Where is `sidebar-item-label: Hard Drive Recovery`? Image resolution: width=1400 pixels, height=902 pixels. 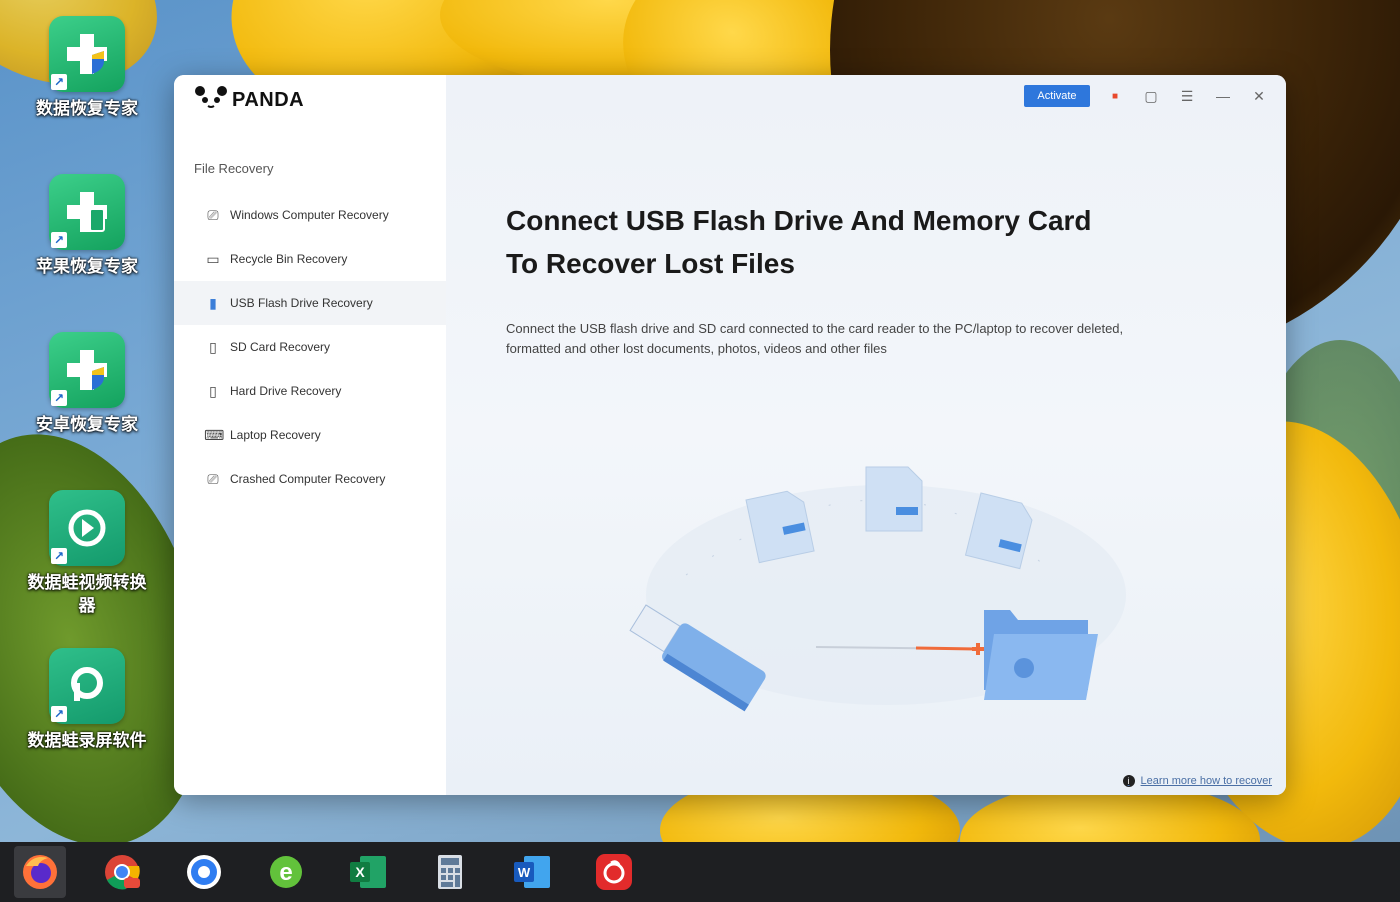
sidebar-item-label: Hard Drive Recovery is located at coordinates (286, 391).